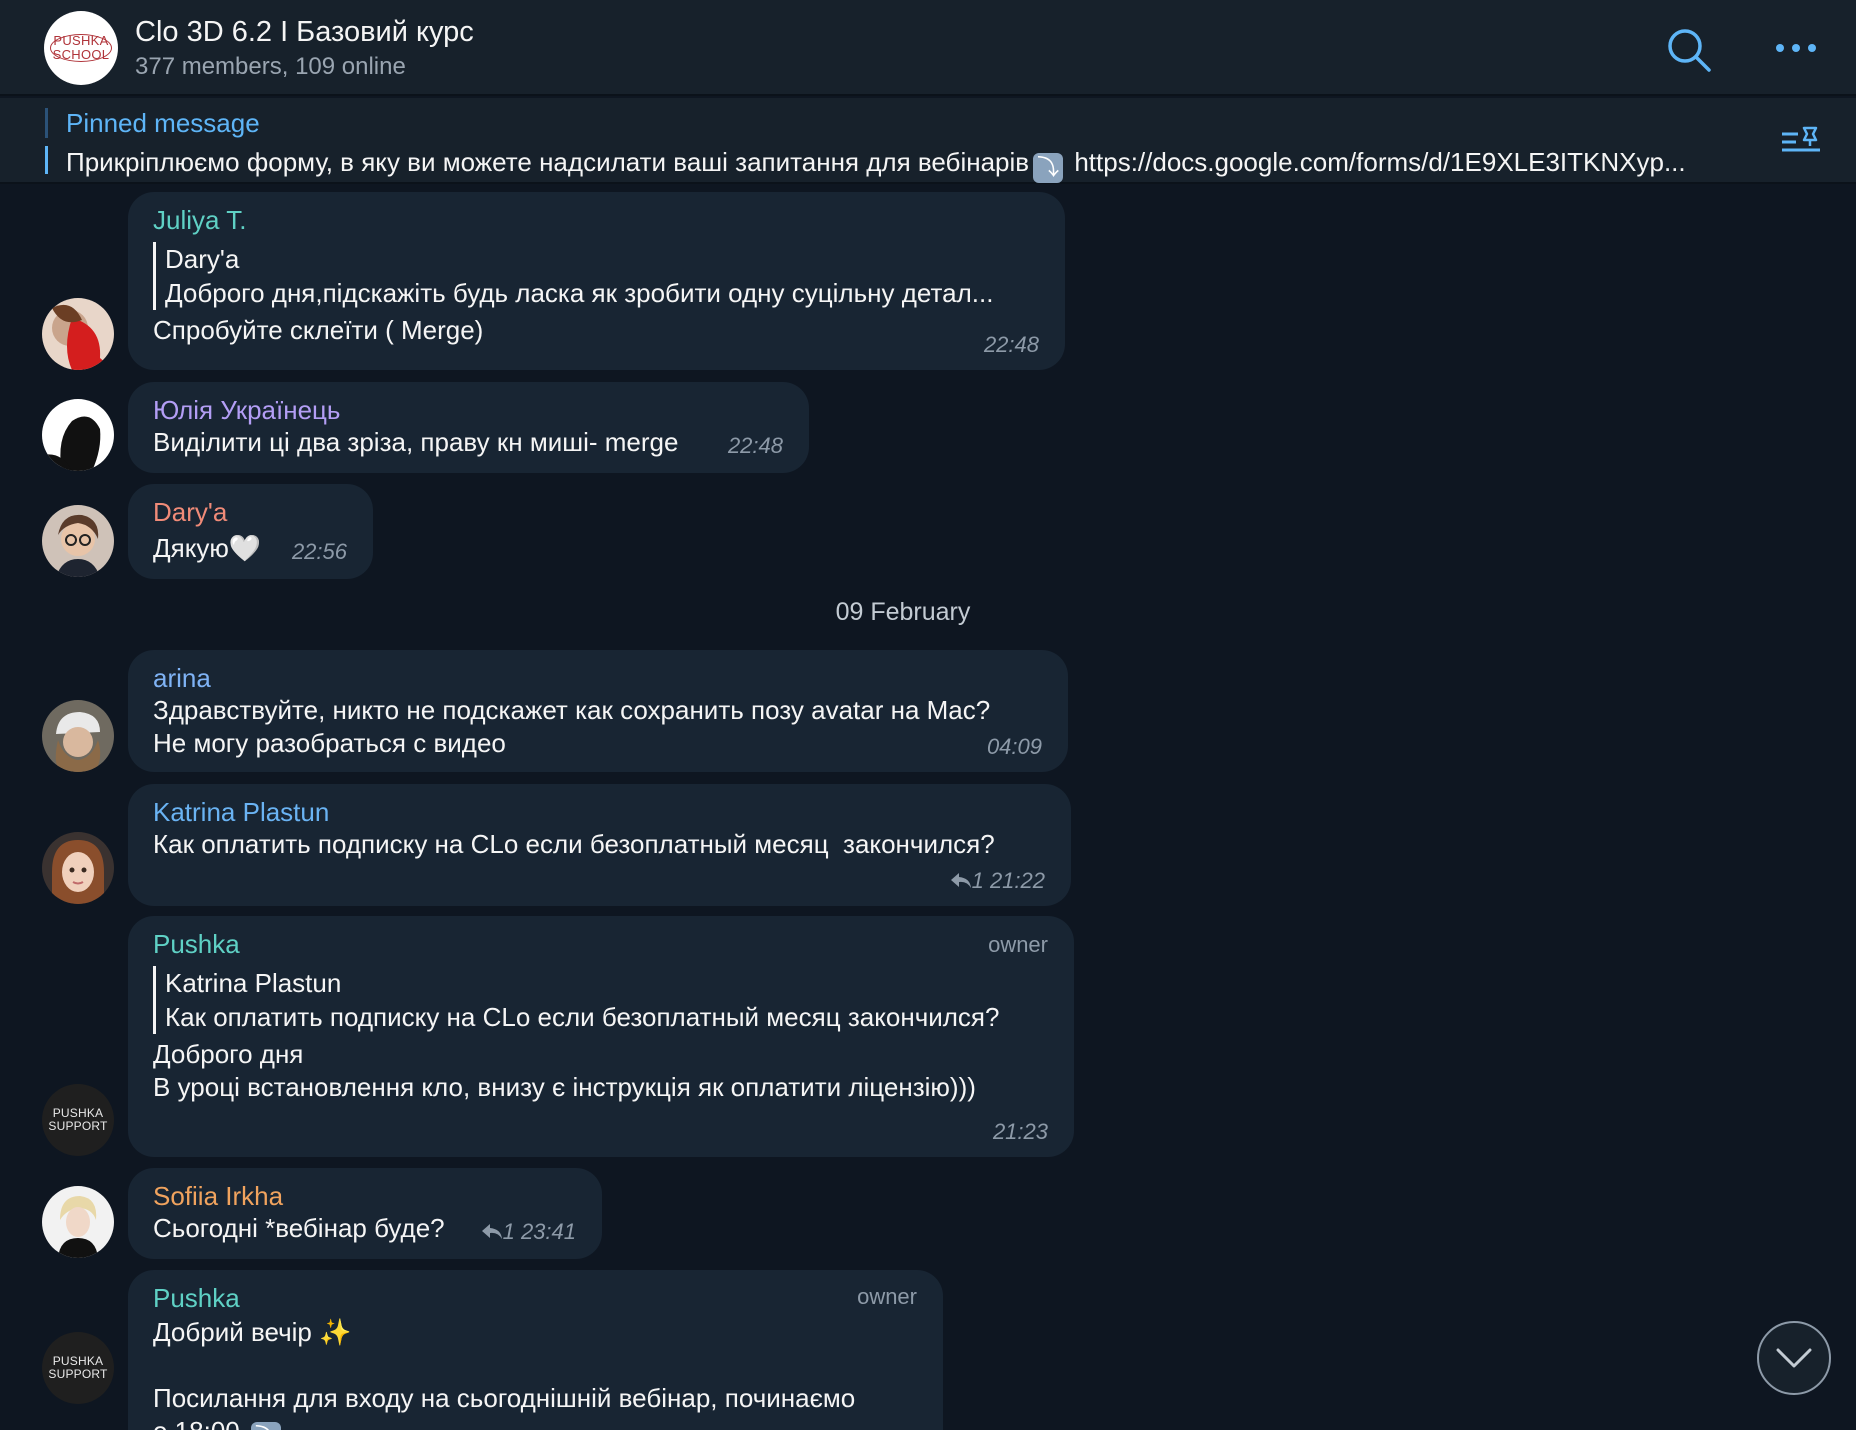 This screenshot has height=1430, width=1856. I want to click on message-meta: 1 21:22, so click(997, 881).